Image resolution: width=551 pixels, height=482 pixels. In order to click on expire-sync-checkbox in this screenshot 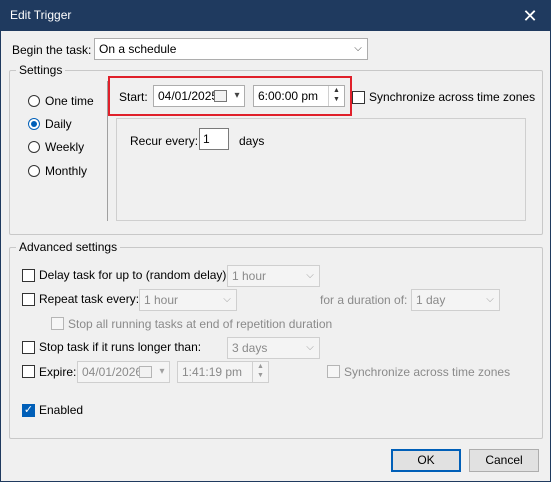, I will do `click(333, 371)`.